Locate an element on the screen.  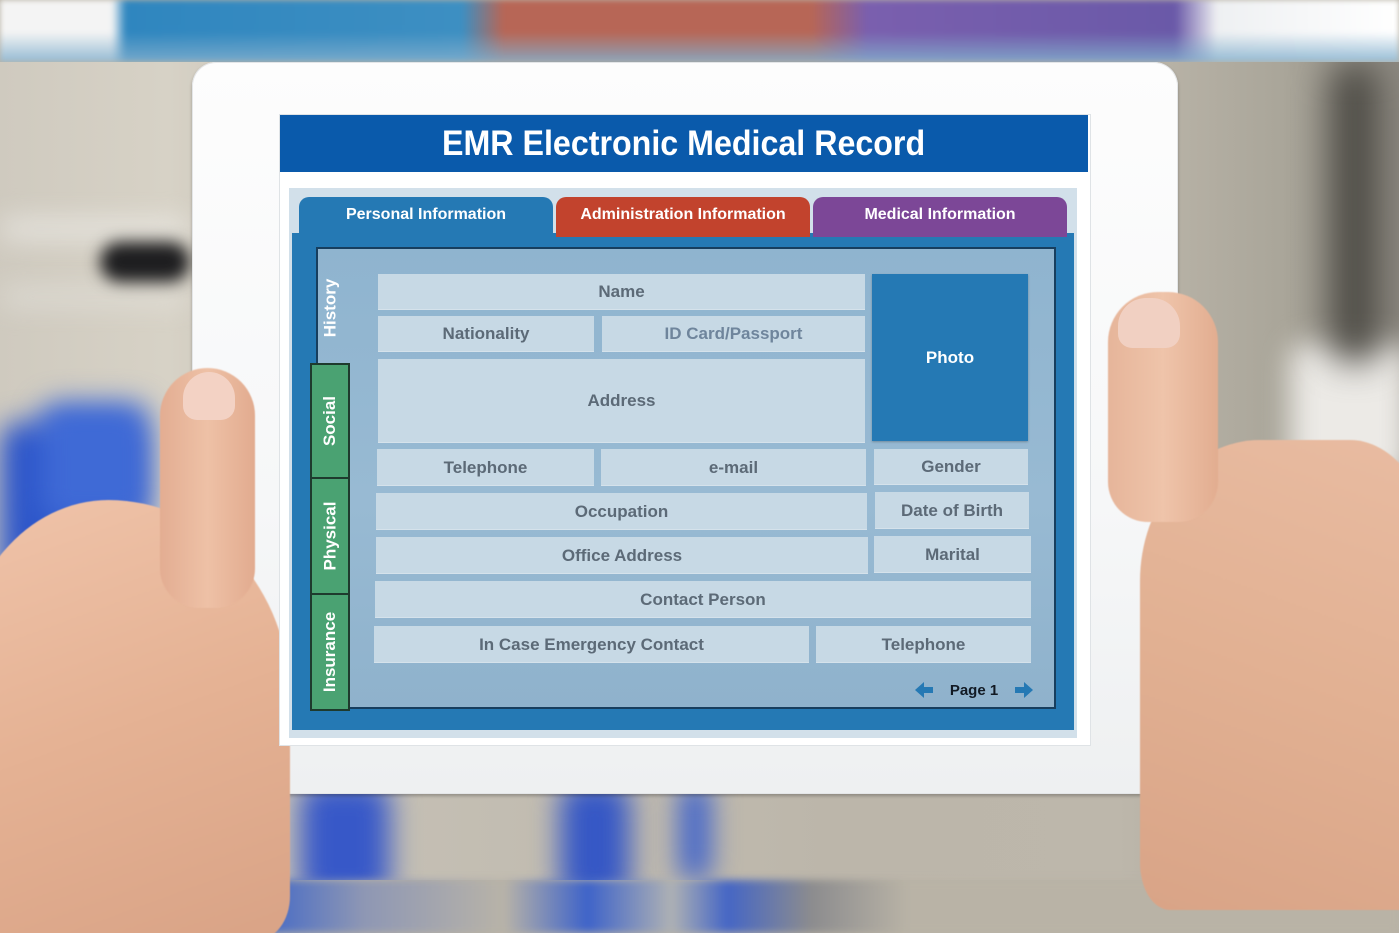
field-label: Contact Person is located at coordinates (703, 599).